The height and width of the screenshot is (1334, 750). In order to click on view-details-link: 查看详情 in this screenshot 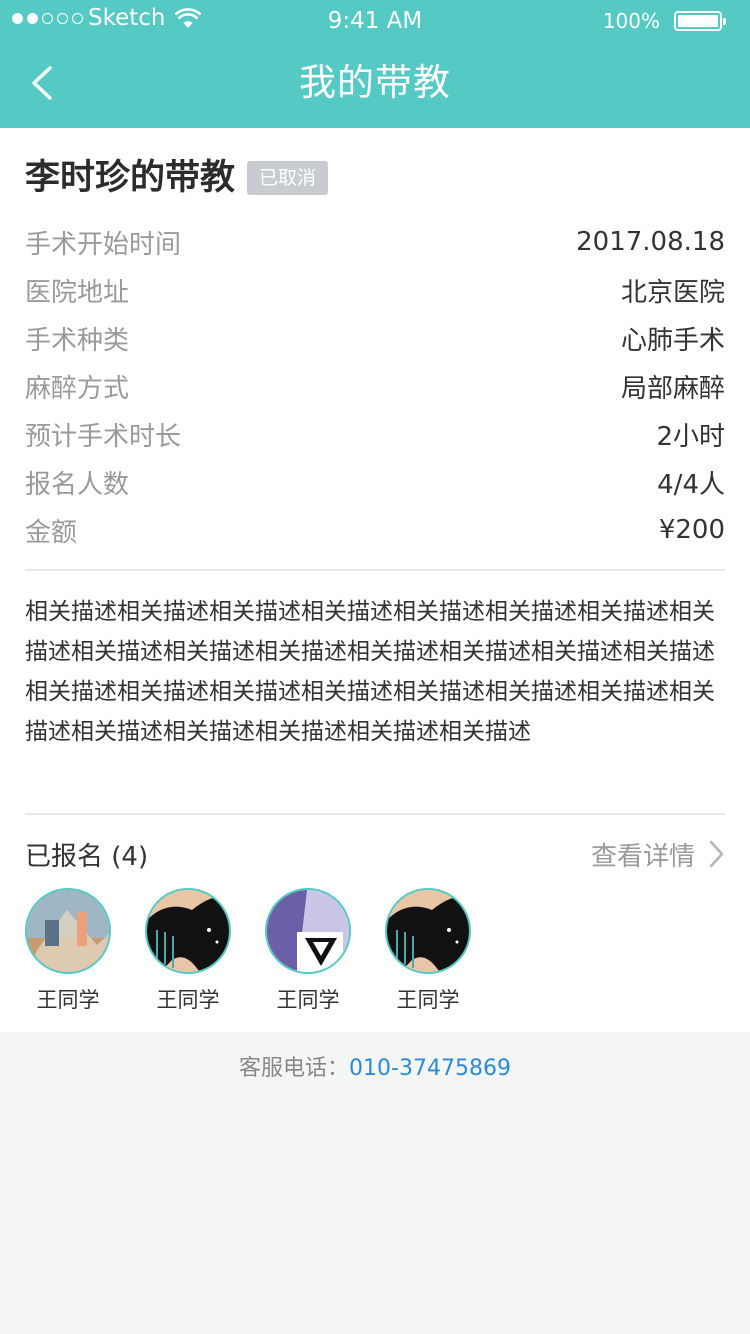, I will do `click(658, 854)`.